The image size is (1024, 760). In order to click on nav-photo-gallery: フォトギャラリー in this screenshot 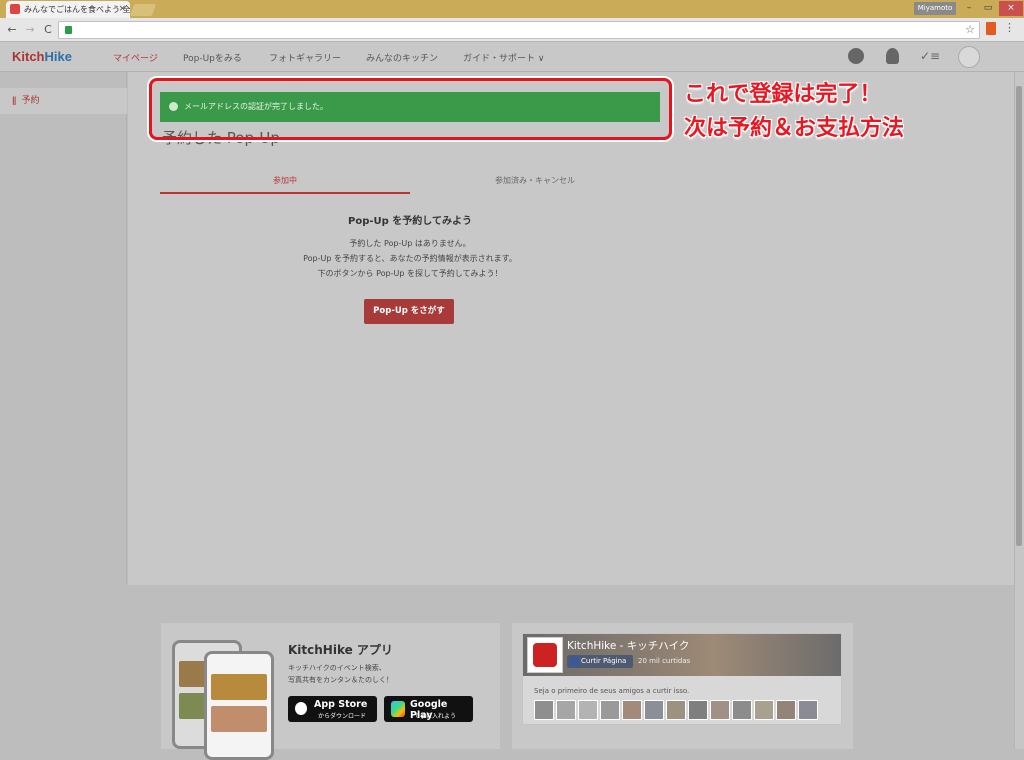, I will do `click(305, 57)`.